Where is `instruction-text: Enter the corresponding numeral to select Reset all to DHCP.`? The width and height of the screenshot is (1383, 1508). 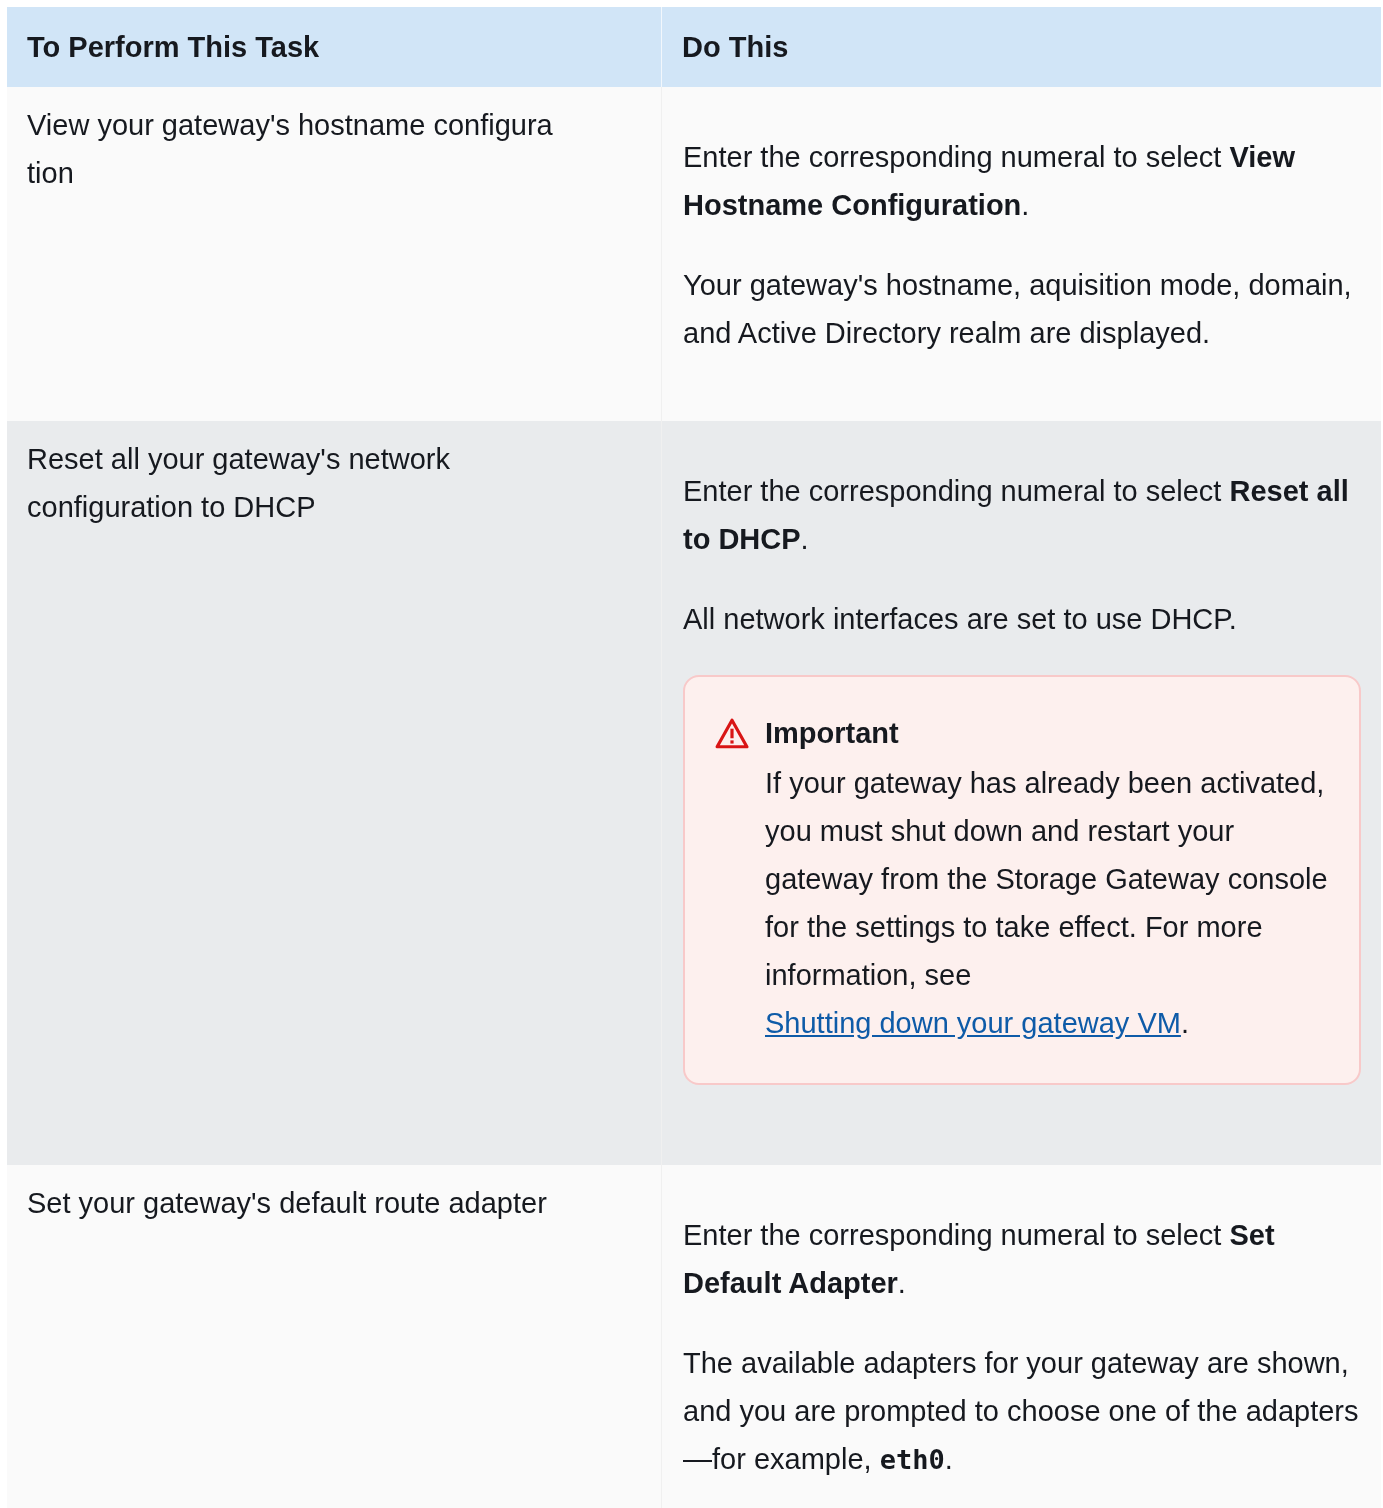 instruction-text: Enter the corresponding numeral to select Reset all to DHCP. is located at coordinates (1016, 515).